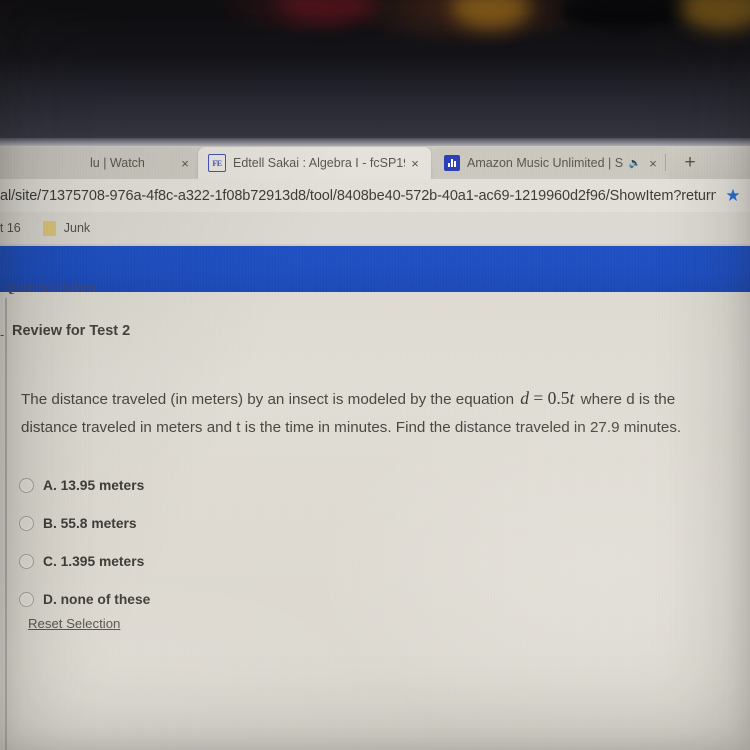 This screenshot has height=750, width=750. I want to click on bookmark-item-sheet16: eet 16, so click(10, 228).